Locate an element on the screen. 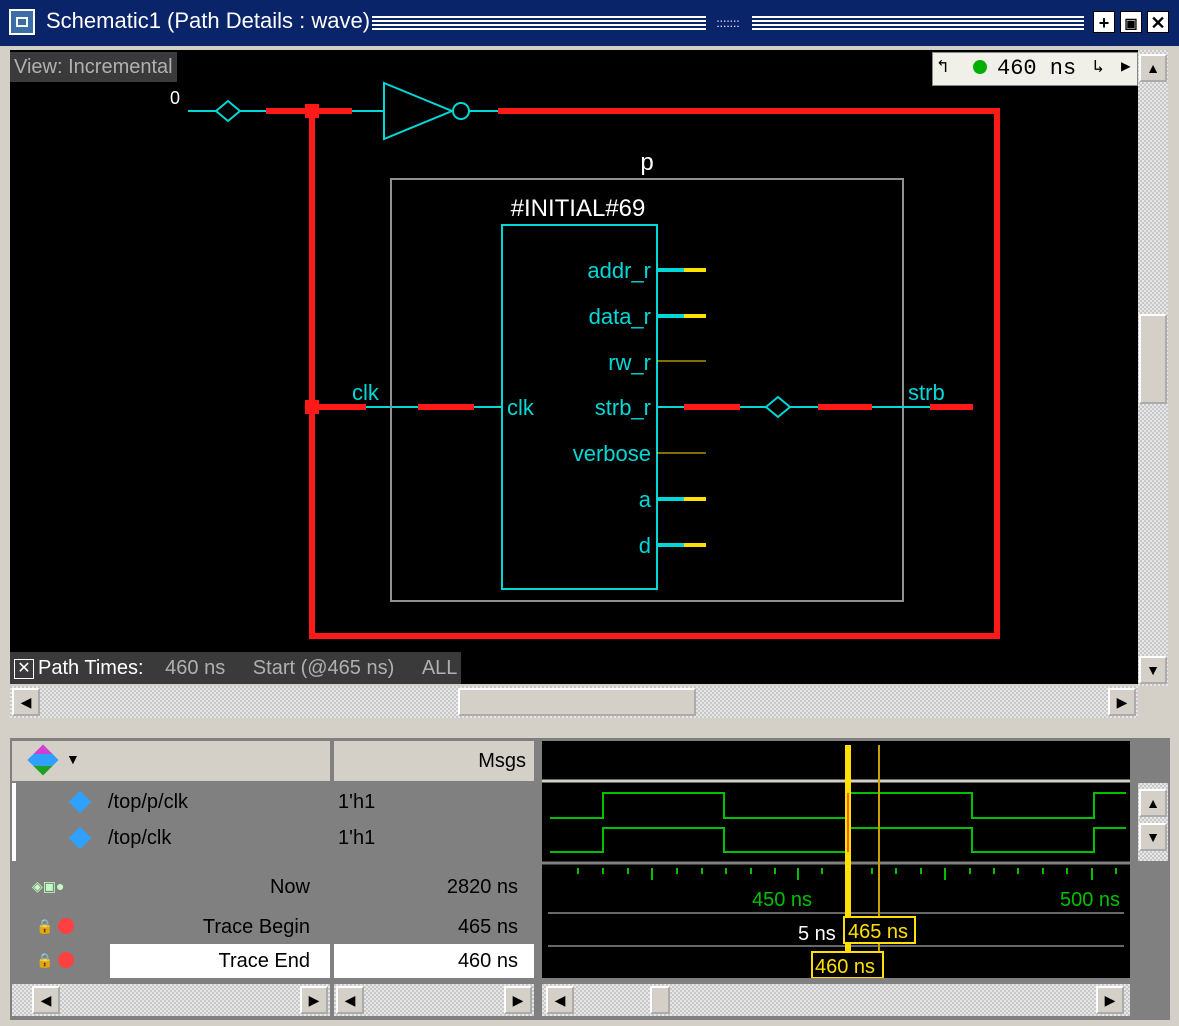 Image resolution: width=1179 pixels, height=1026 pixels. current-time: 460 ns is located at coordinates (1037, 68).